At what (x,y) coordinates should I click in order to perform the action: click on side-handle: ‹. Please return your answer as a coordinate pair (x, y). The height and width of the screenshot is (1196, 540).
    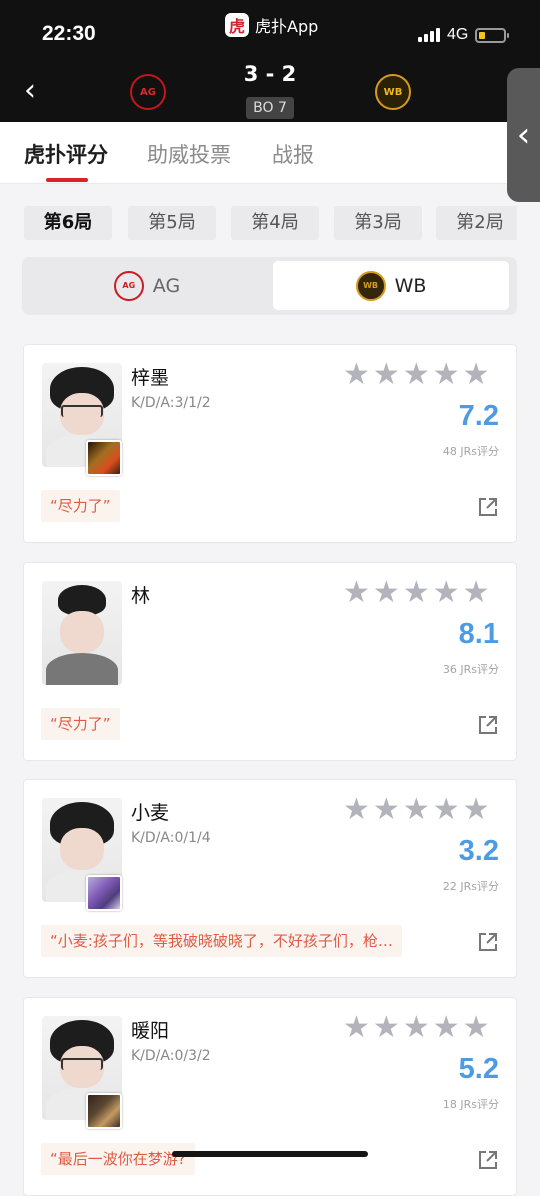
    Looking at the image, I should click on (523, 135).